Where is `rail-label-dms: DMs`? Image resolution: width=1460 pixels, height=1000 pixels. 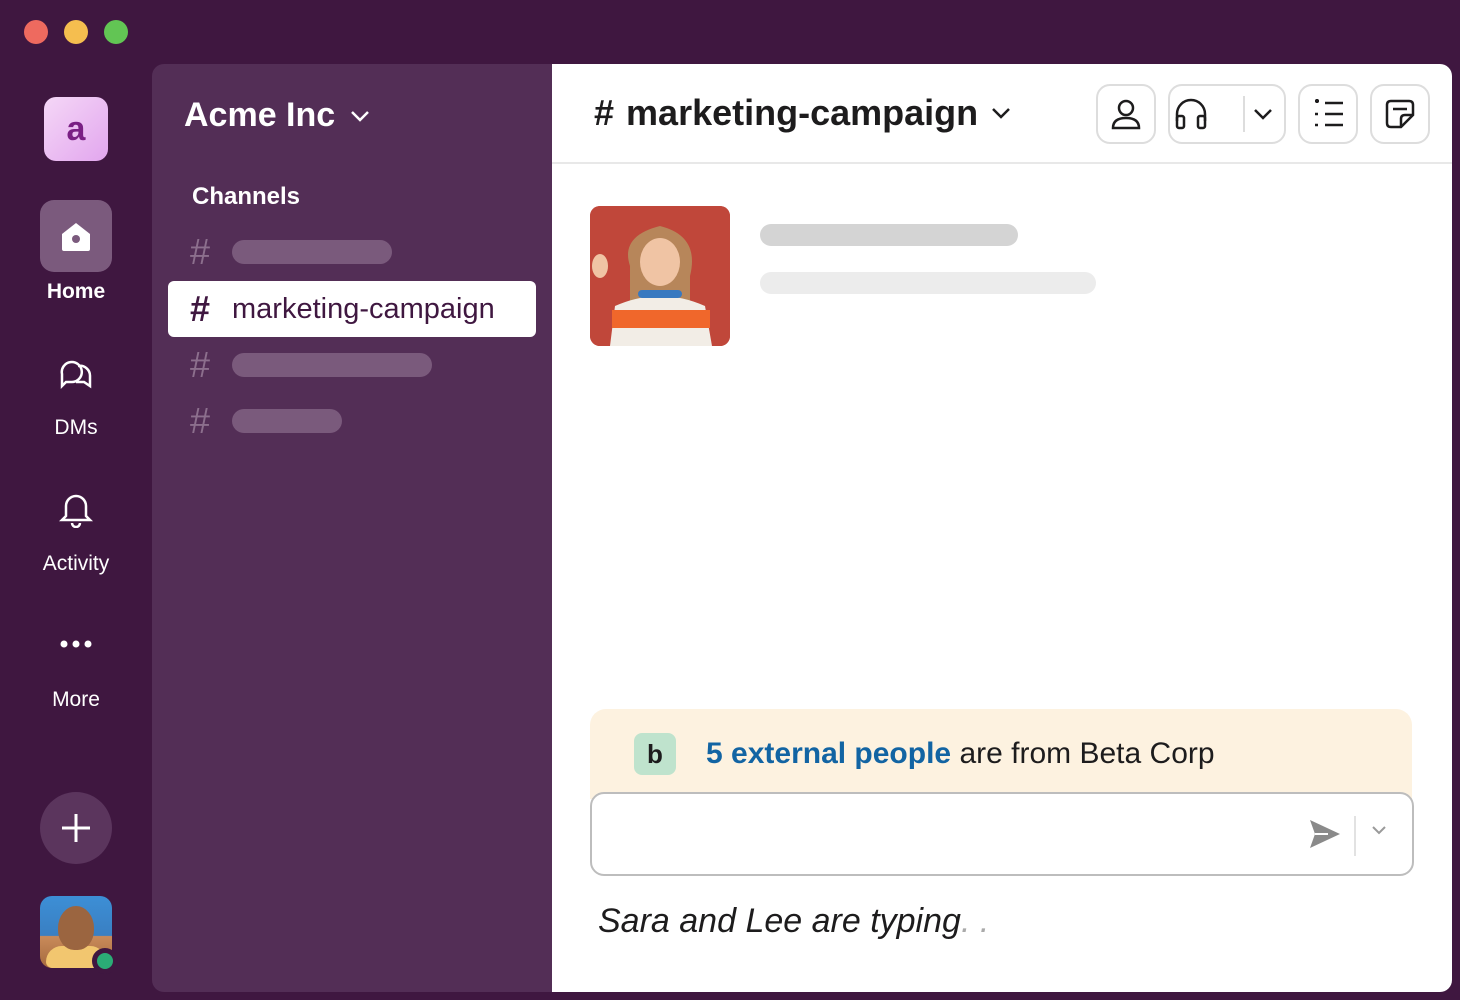
rail-label-dms: DMs is located at coordinates (76, 427).